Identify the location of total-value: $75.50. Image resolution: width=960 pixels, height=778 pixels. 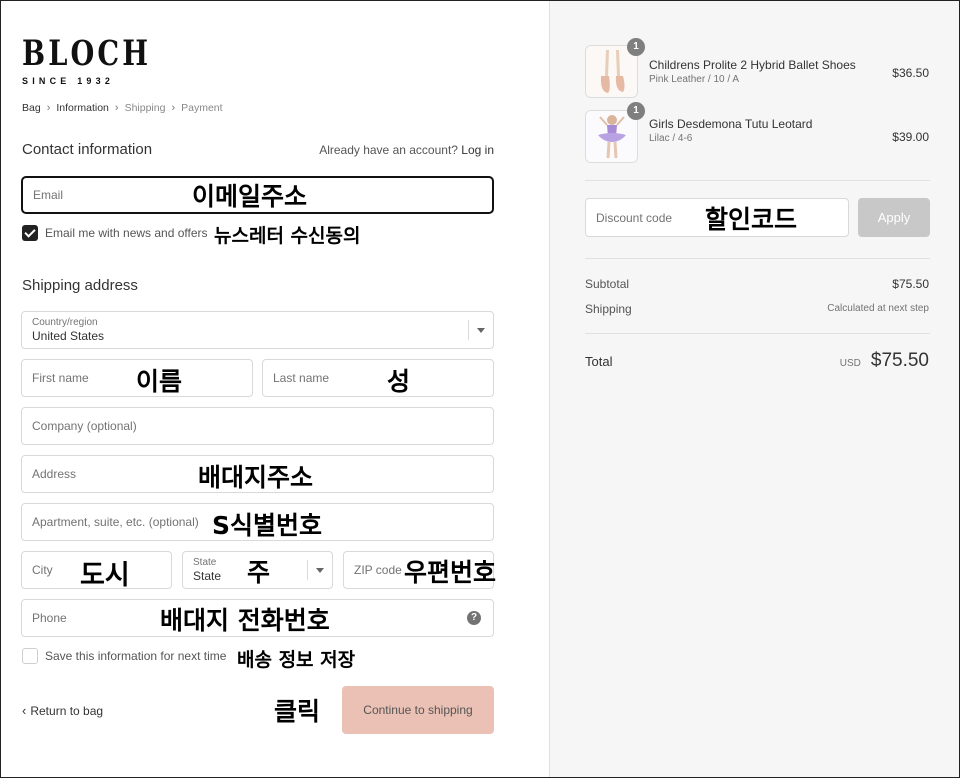
(899, 360).